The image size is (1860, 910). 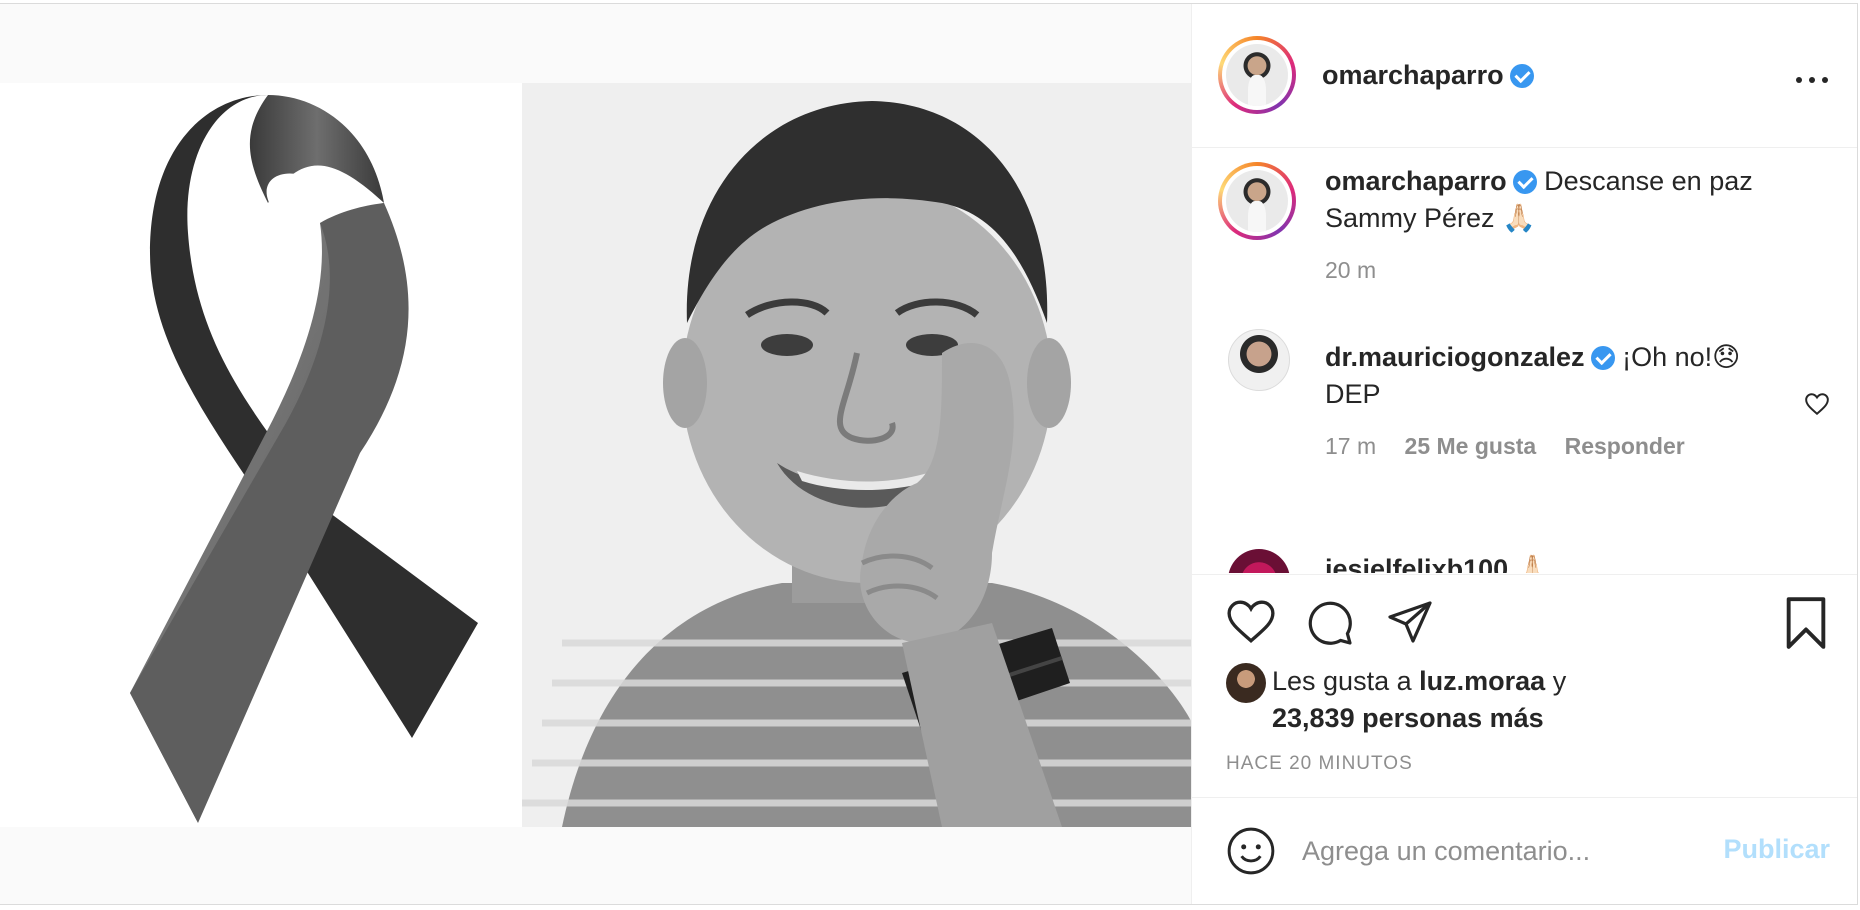 I want to click on author-avatar, so click(x=1257, y=75).